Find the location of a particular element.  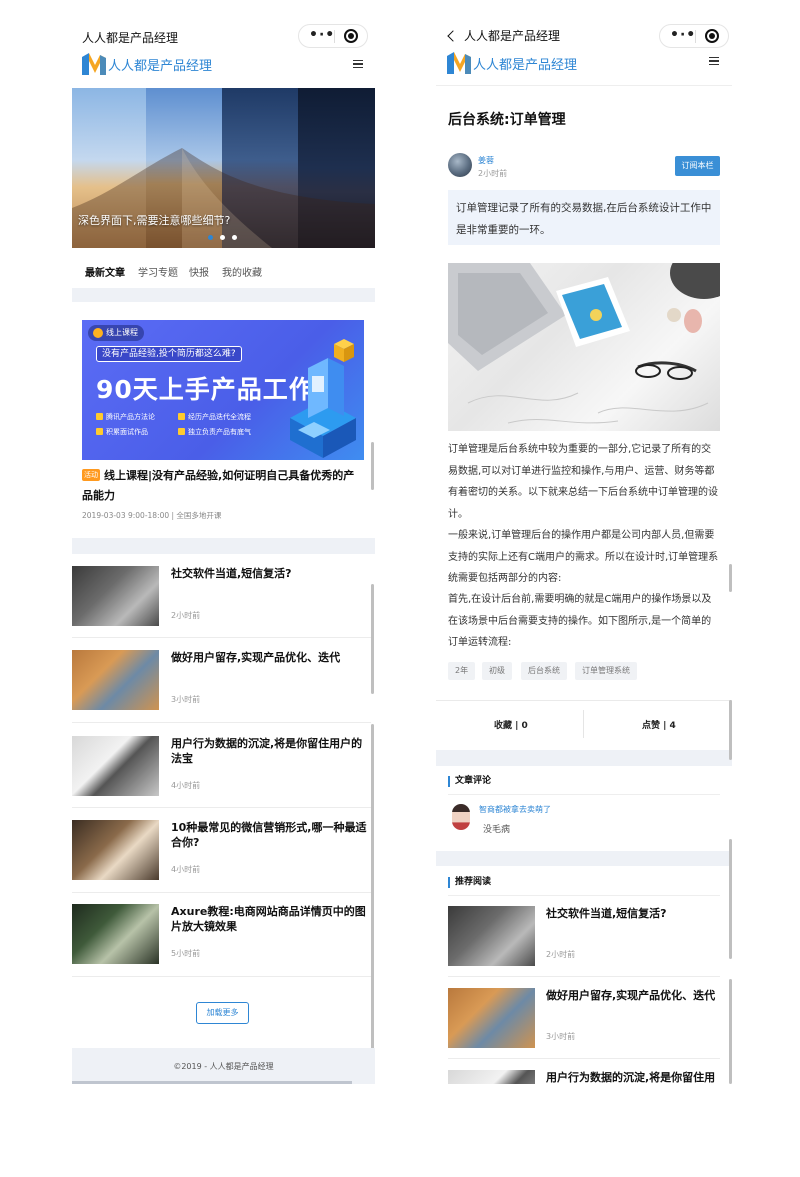

author-name: 姜蓉 is located at coordinates (486, 160).